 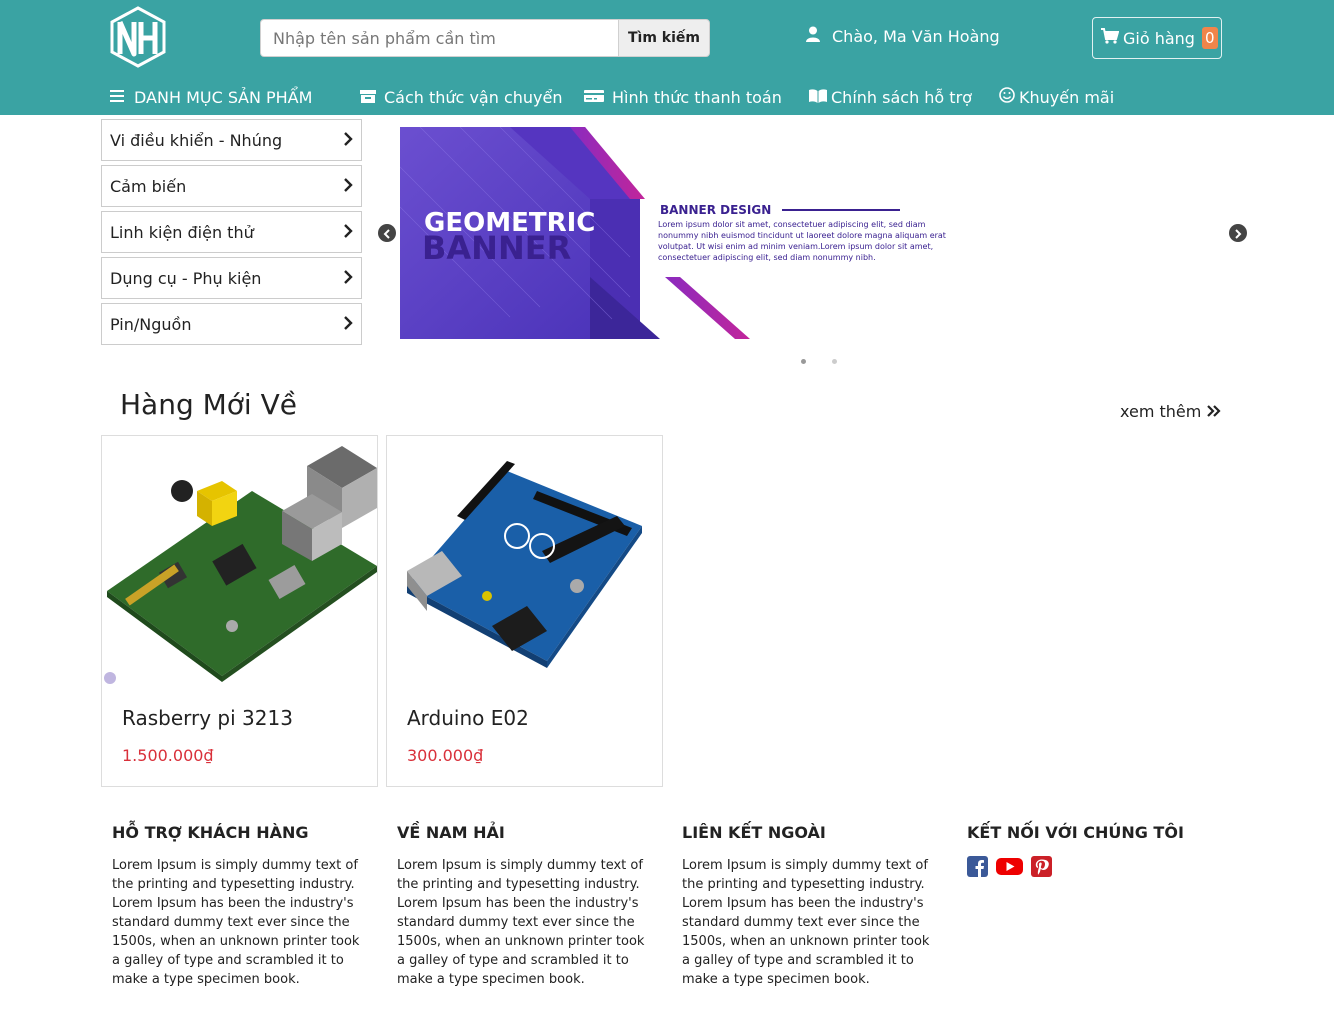 I want to click on user-icon, so click(x=813, y=36).